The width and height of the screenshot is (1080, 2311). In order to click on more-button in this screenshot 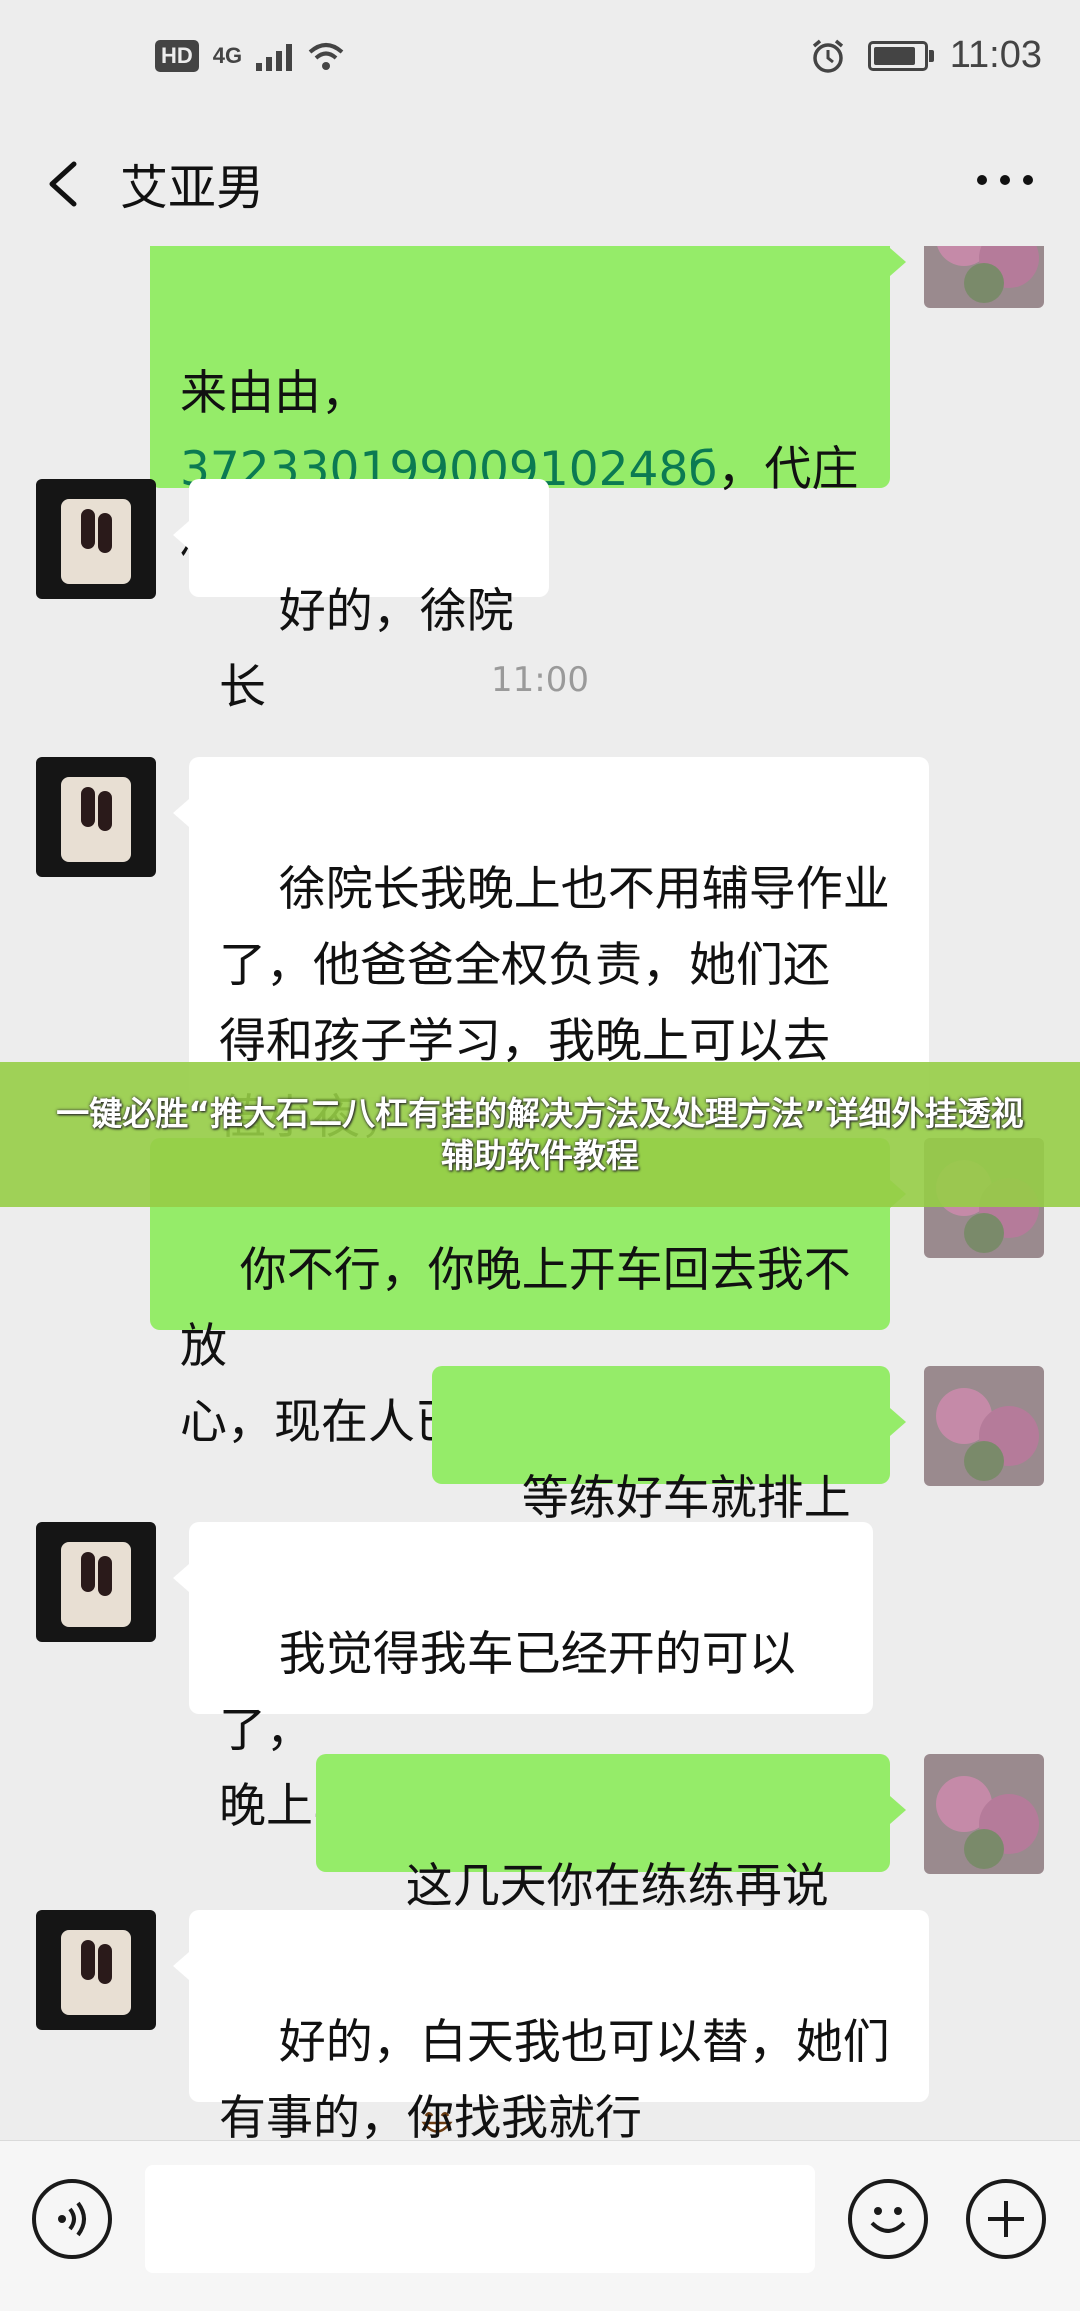, I will do `click(1005, 180)`.